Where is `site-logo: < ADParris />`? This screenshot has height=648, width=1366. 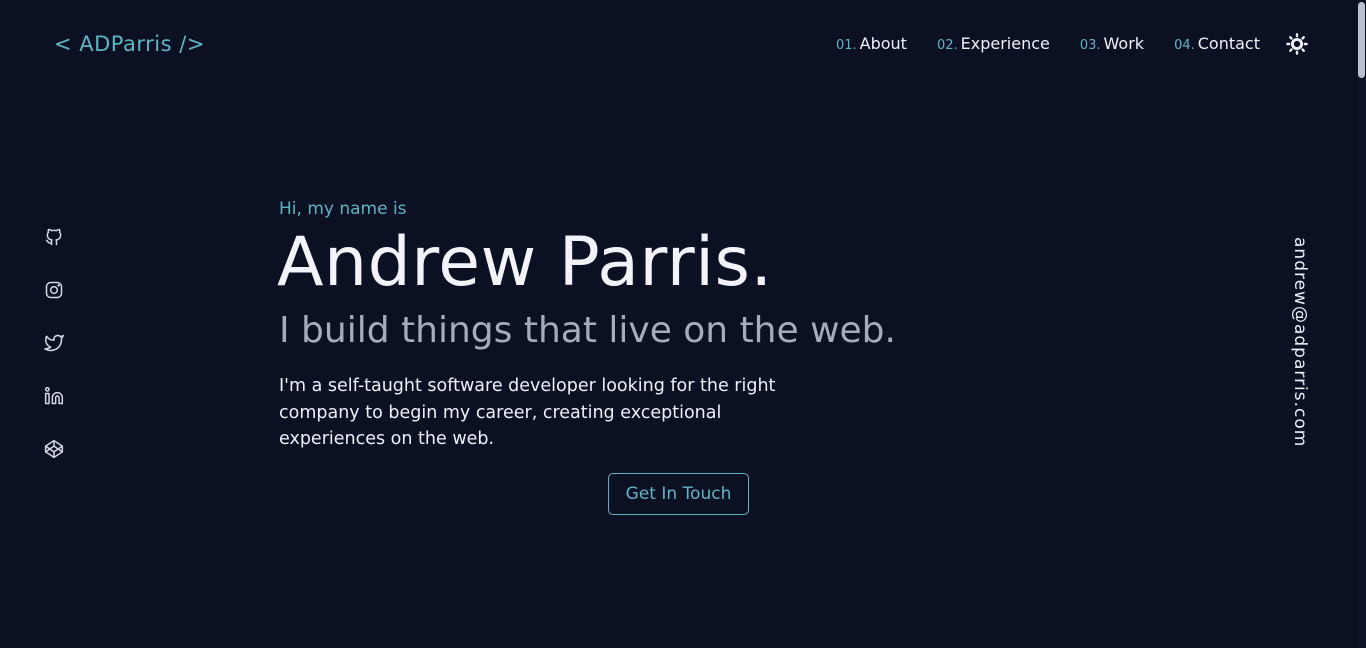
site-logo: < ADParris /> is located at coordinates (129, 44).